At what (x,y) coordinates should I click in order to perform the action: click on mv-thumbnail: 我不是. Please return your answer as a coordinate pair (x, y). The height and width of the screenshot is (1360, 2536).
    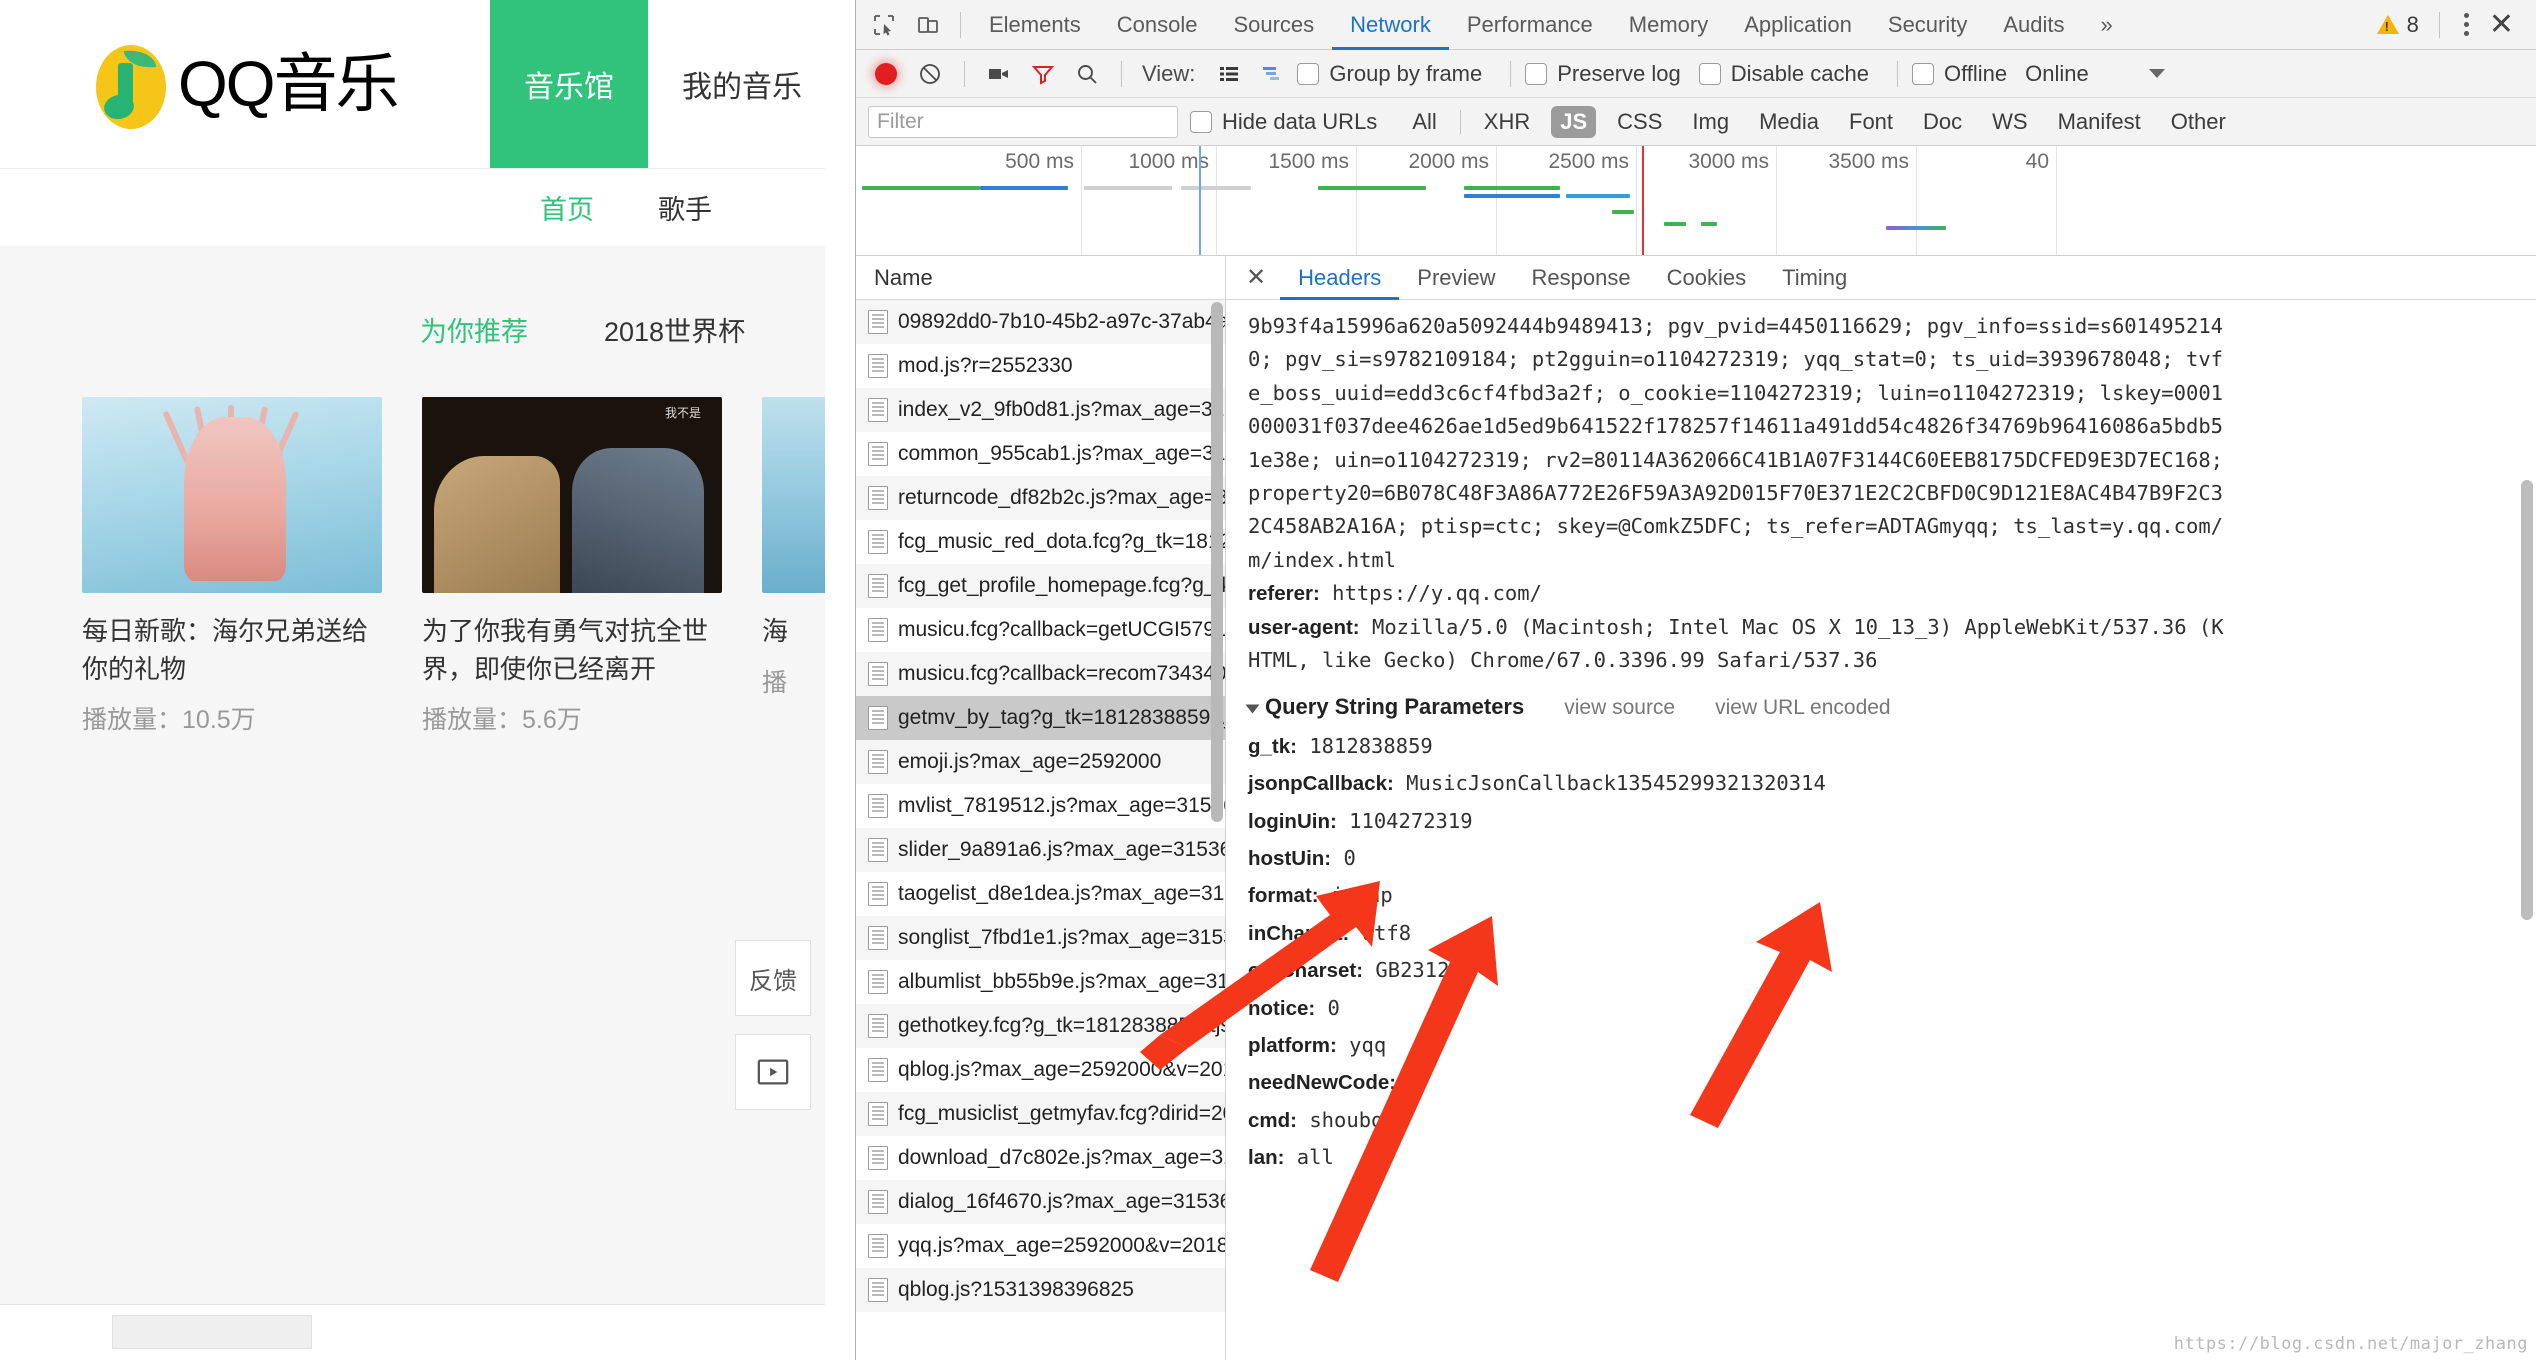
    Looking at the image, I should click on (572, 495).